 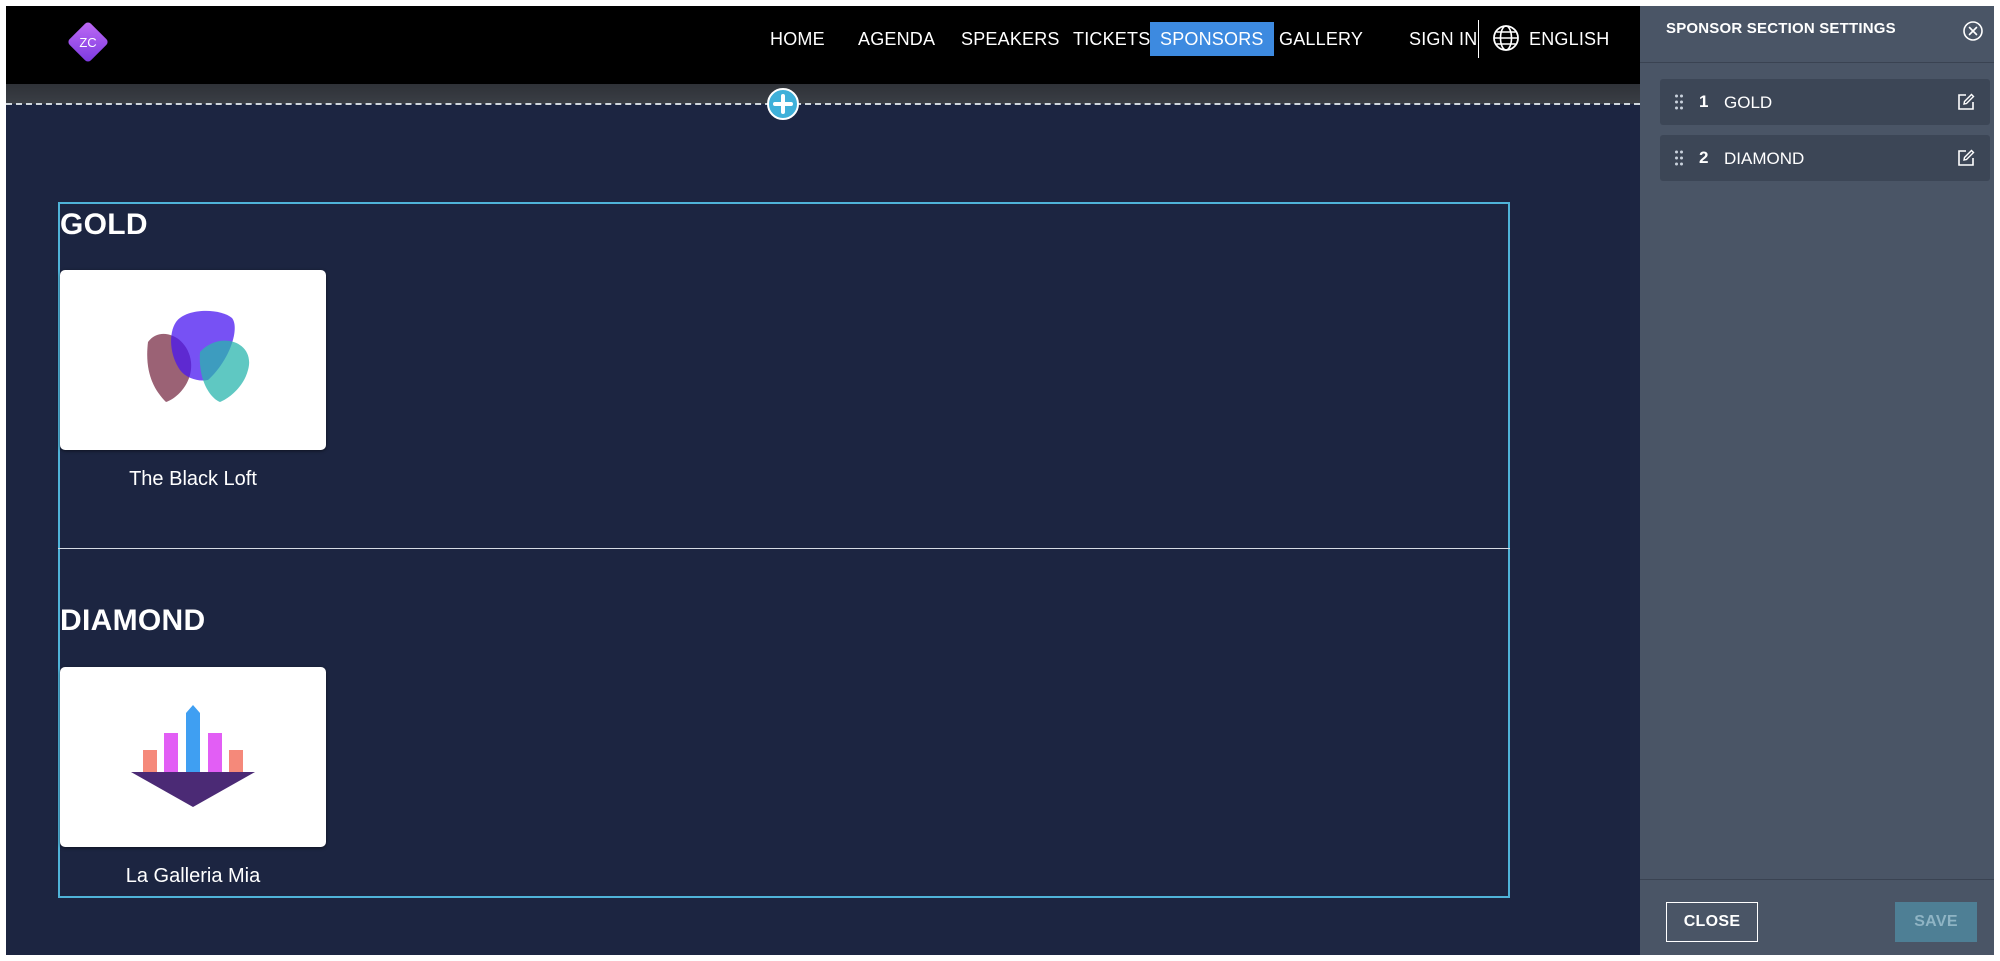 I want to click on sponsor-card-la-galleria-mia, so click(x=193, y=757).